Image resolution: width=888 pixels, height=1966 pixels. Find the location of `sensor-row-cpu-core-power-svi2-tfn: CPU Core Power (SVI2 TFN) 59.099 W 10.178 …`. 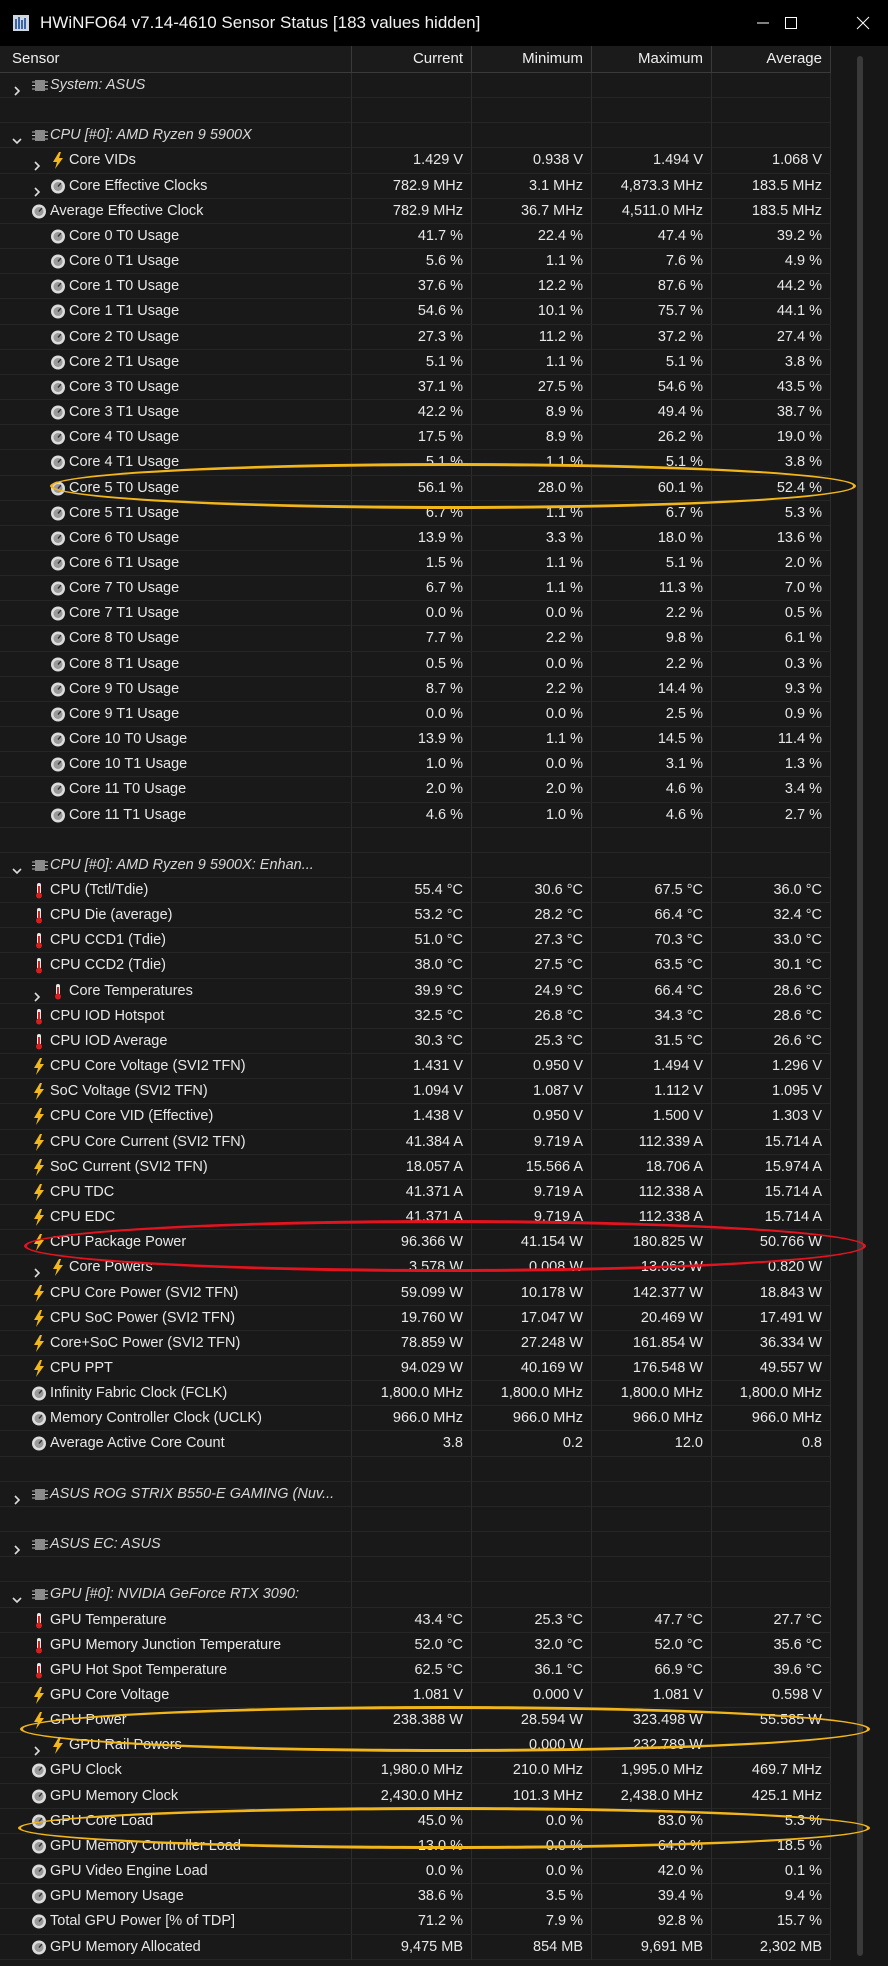

sensor-row-cpu-core-power-svi2-tfn: CPU Core Power (SVI2 TFN) 59.099 W 10.178 … is located at coordinates (415, 1293).